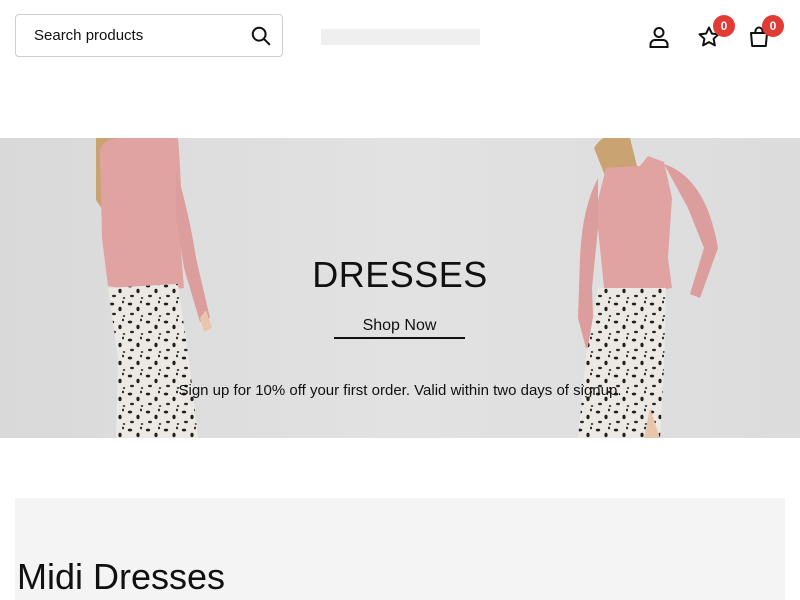  Describe the element at coordinates (659, 37) in the screenshot. I see `user-icon` at that location.